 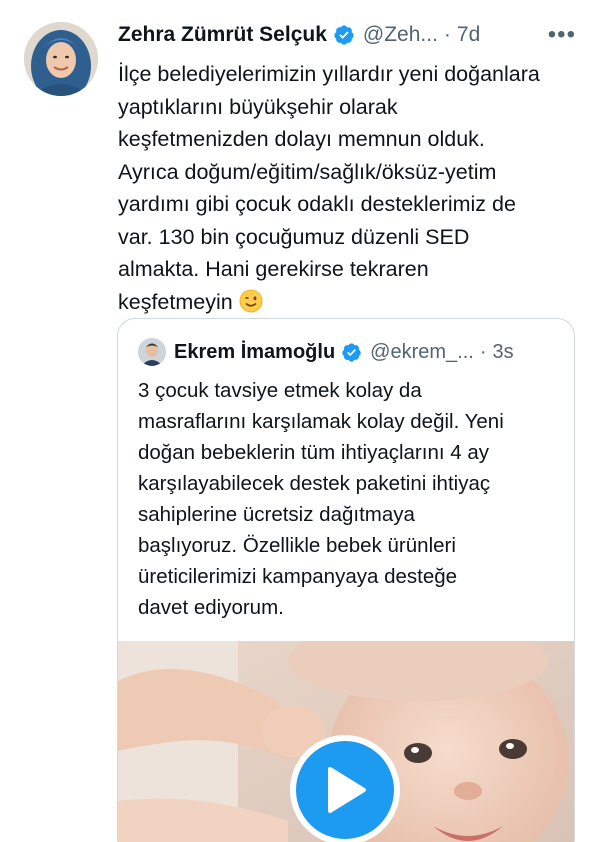 I want to click on tweet-text-line: Ayrıca doğum/eğitim/sağlık/öksüz-yetim, so click(x=307, y=171).